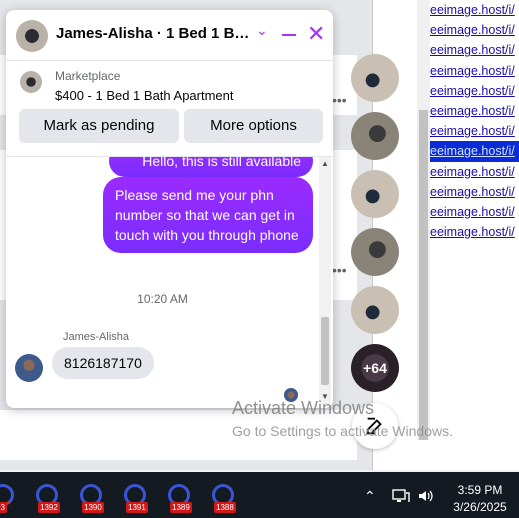  I want to click on listing-title: $400 - 1 Bed 1 Bath Apartment, so click(144, 95).